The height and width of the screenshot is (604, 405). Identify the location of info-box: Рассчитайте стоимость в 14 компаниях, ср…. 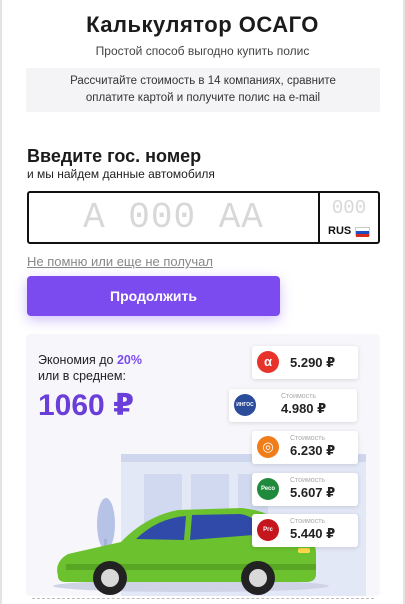
(203, 90).